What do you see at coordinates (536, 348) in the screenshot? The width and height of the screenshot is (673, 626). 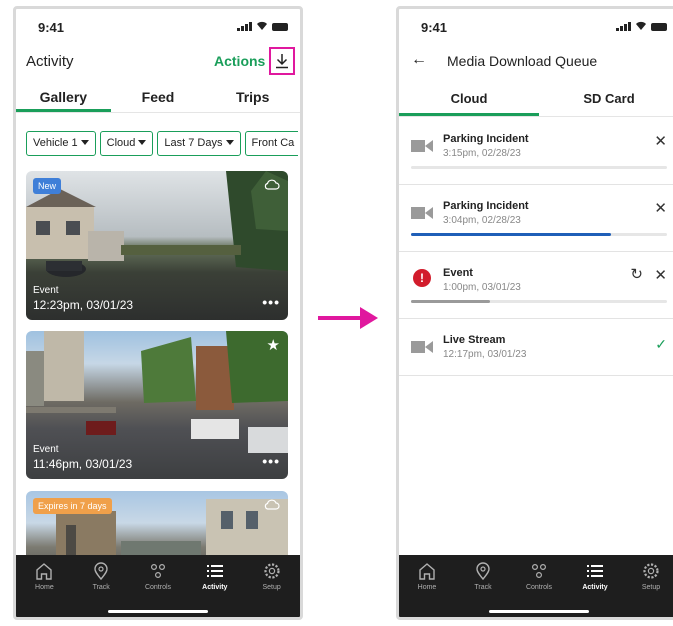 I see `queue-item: Live Stream 12:17pm, 03/01/23 ✓` at bounding box center [536, 348].